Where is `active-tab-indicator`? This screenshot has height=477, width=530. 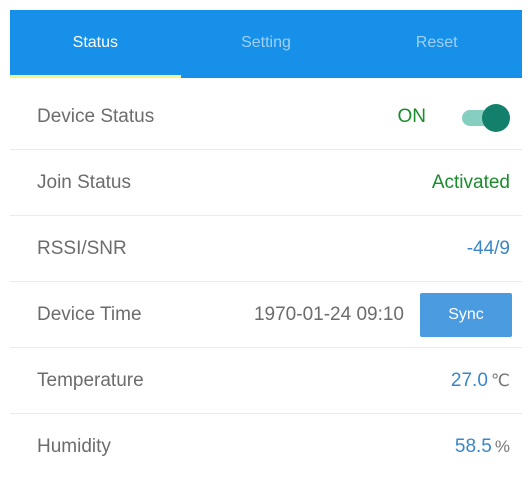 active-tab-indicator is located at coordinates (95, 76).